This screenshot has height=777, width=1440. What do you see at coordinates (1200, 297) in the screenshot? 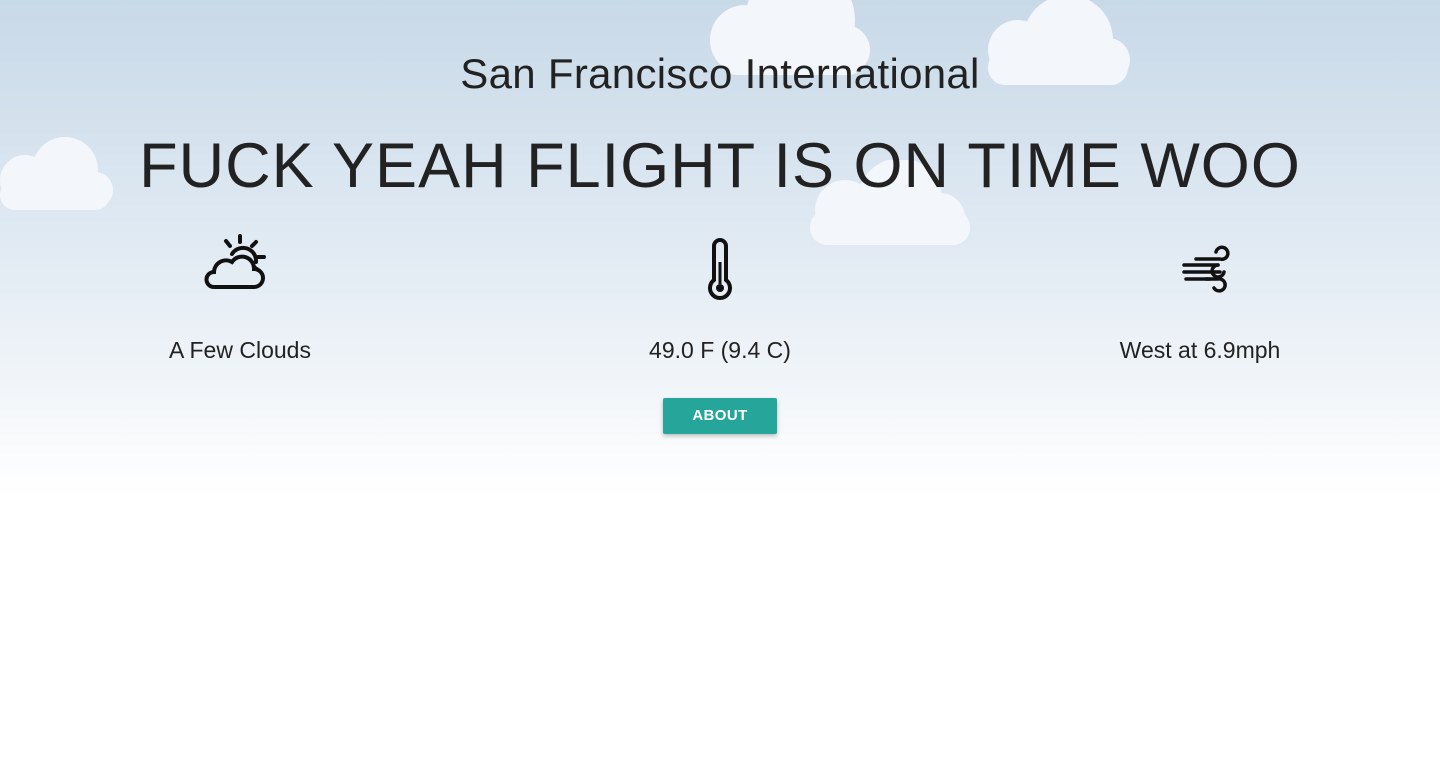
I see `wind-stat: West at 6.9mph` at bounding box center [1200, 297].